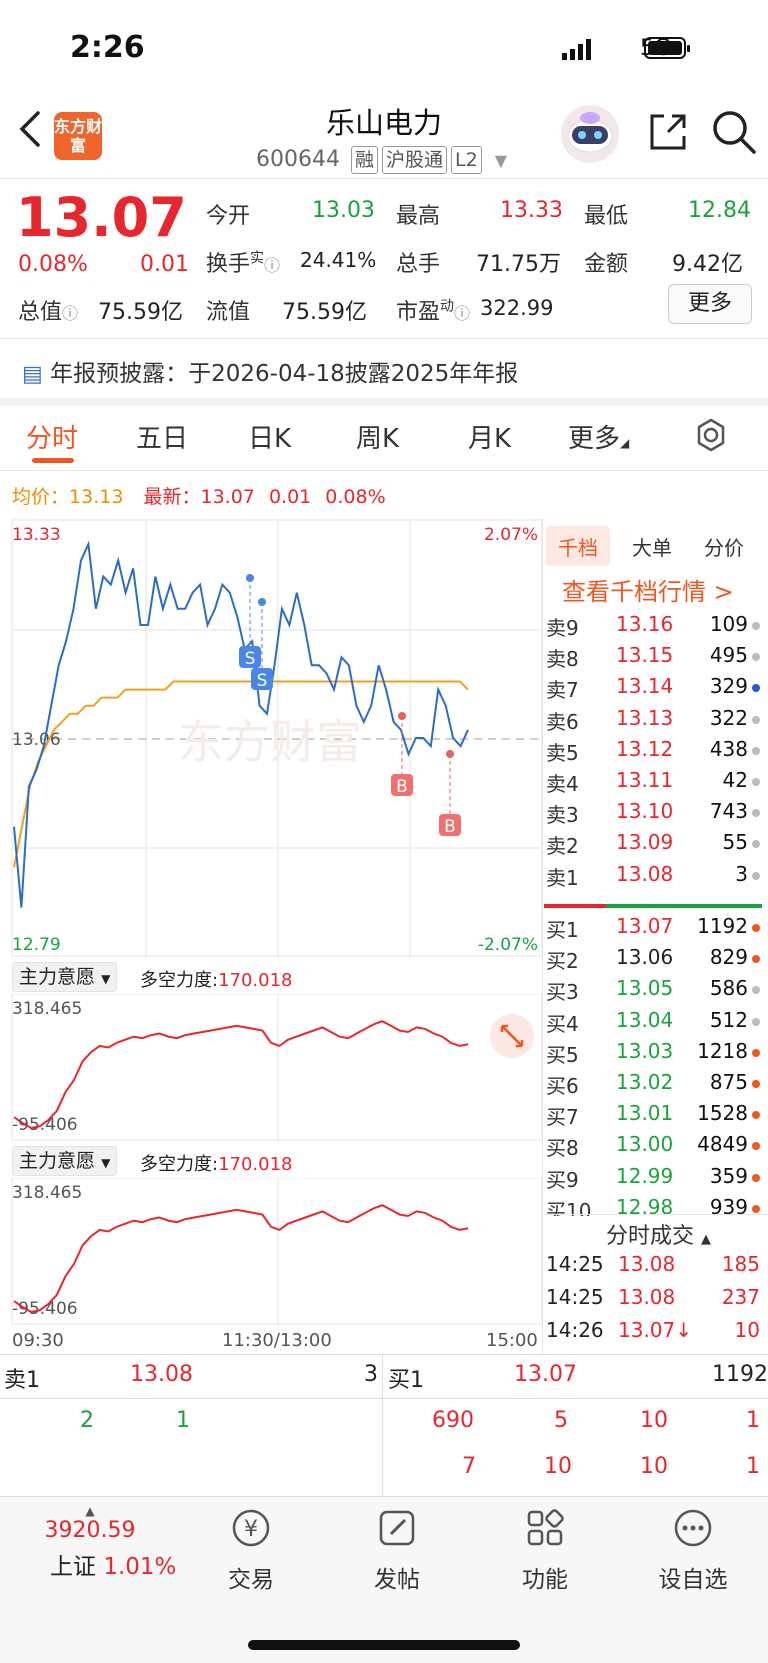 The image size is (768, 1663). I want to click on axis-pct-min: -2.07%, so click(508, 945).